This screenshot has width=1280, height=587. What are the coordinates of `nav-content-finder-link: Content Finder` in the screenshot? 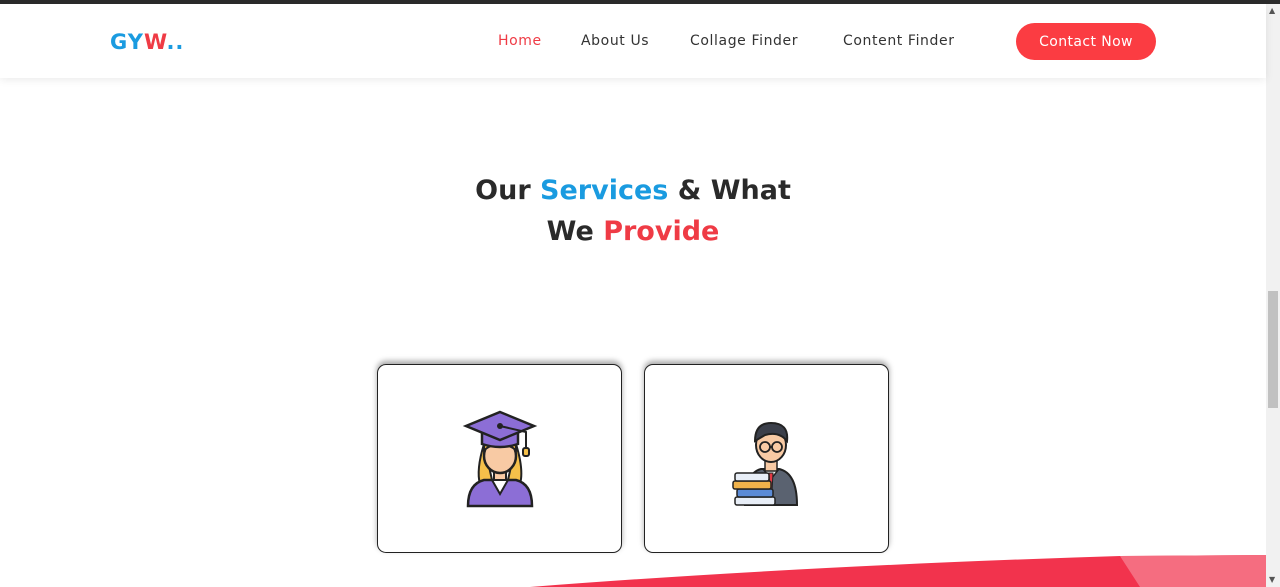 It's located at (899, 41).